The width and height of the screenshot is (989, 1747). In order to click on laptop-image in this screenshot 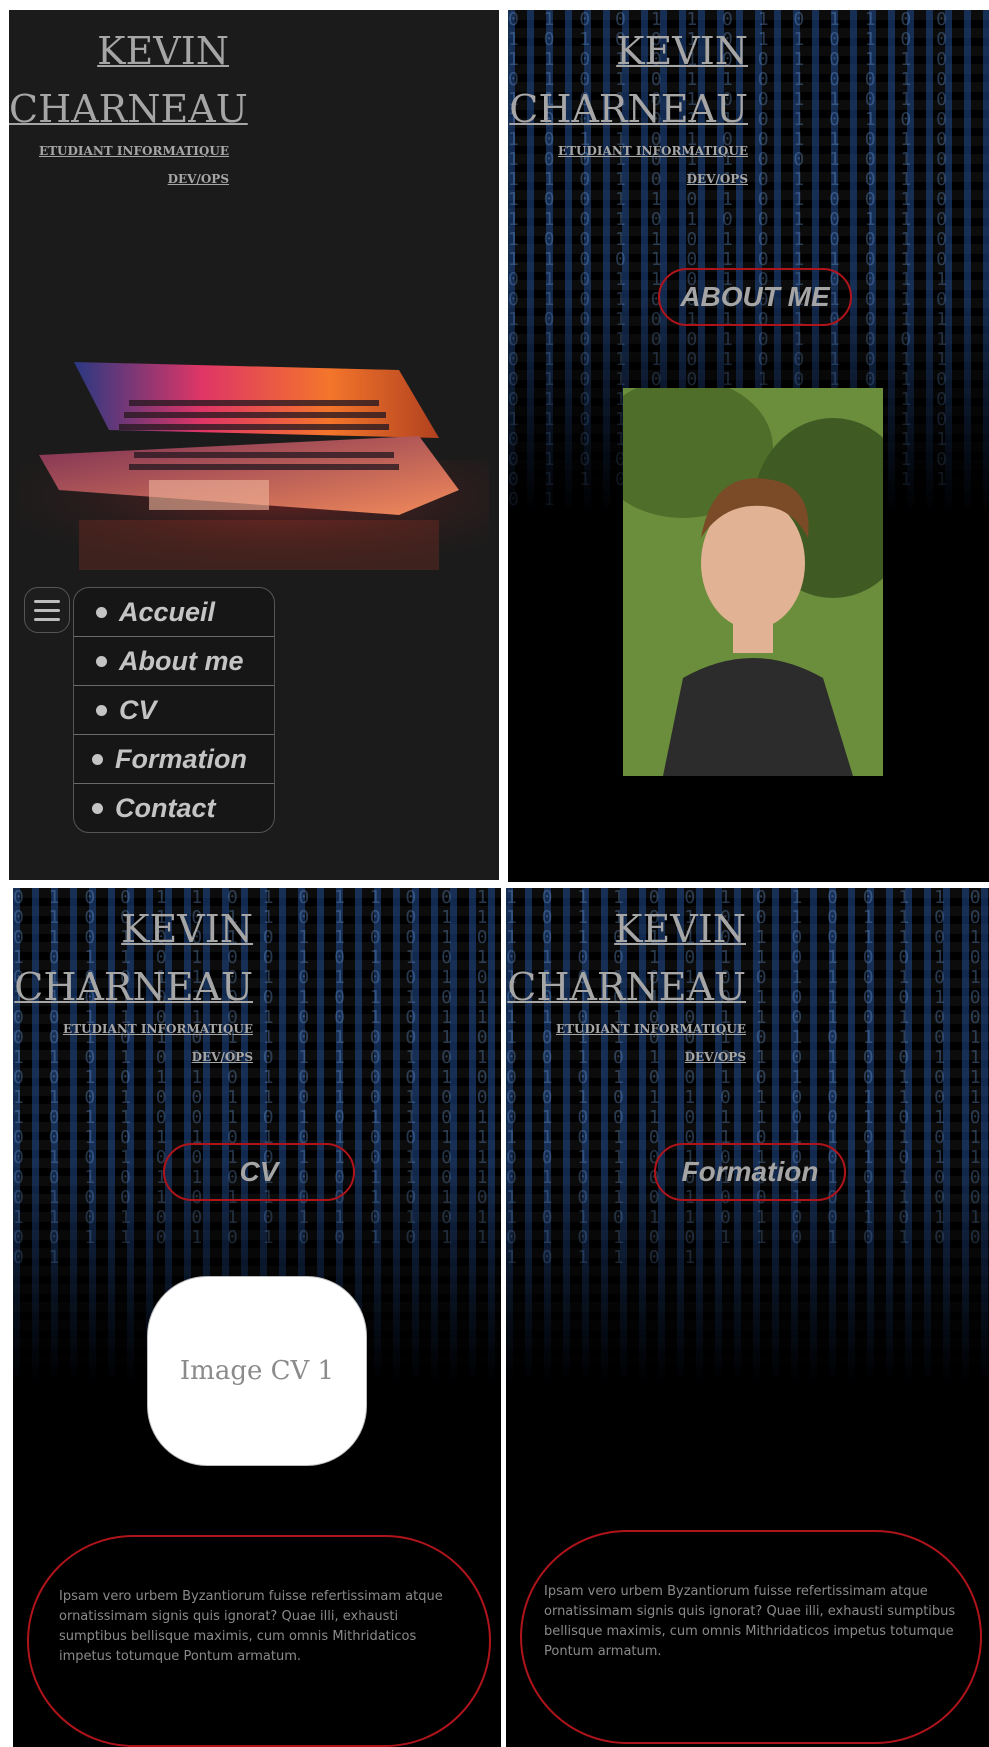, I will do `click(254, 471)`.